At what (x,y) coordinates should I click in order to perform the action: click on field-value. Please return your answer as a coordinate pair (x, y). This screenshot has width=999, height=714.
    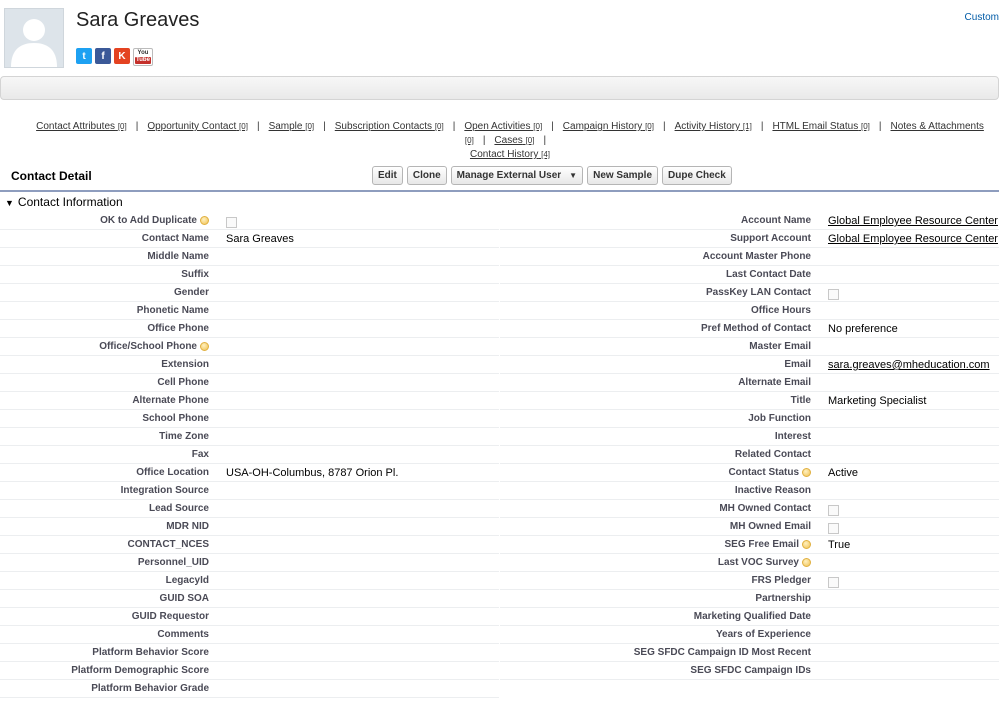
    Looking at the image, I should click on (231, 224).